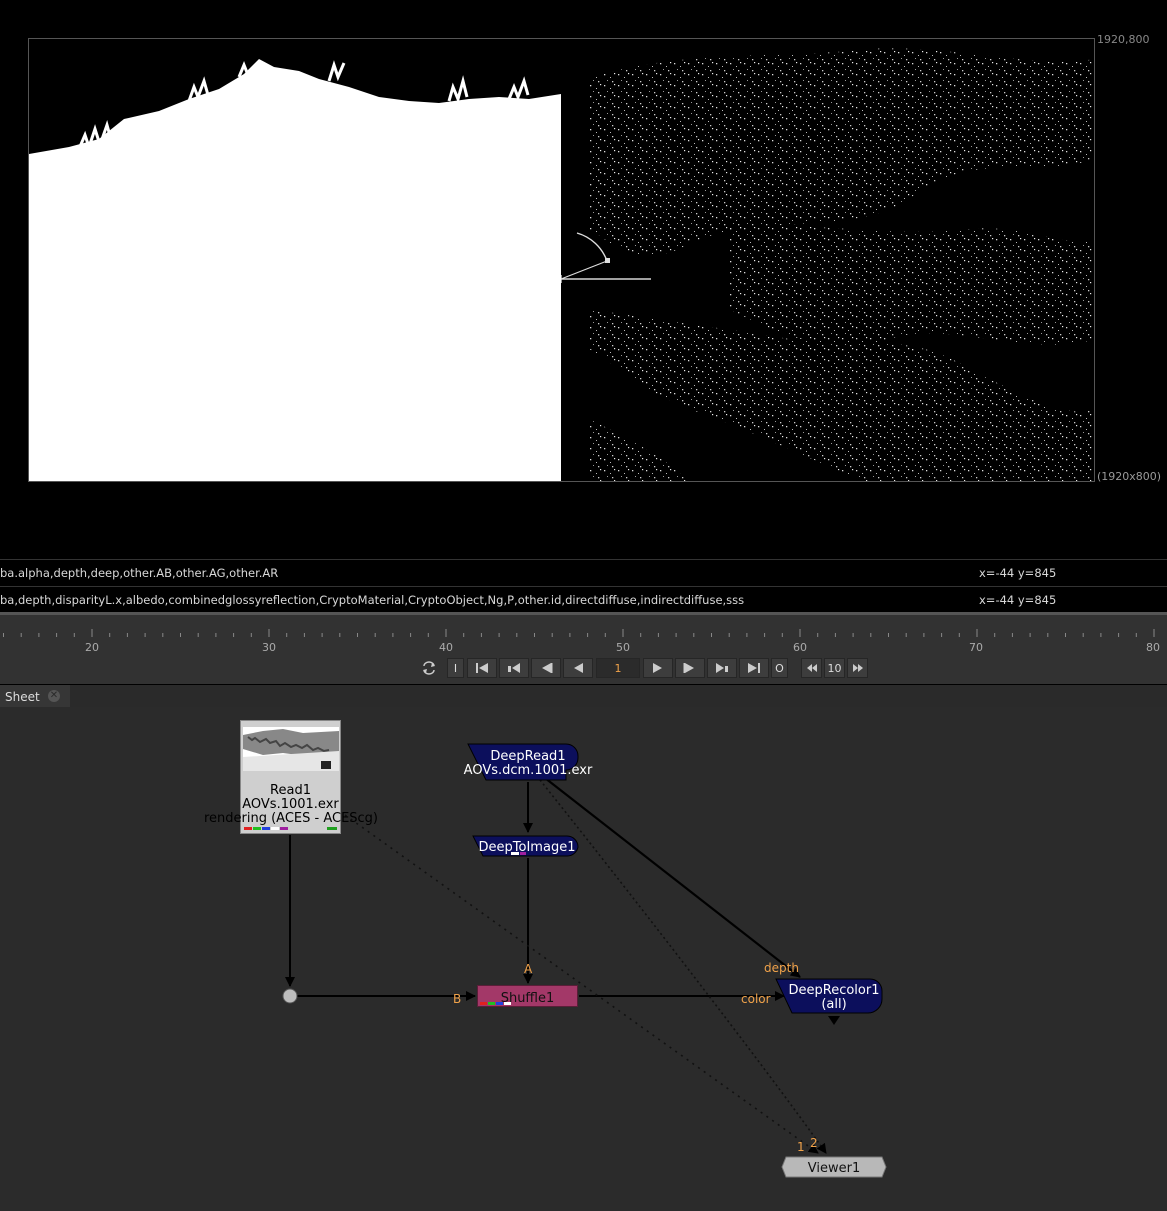 This screenshot has width=1167, height=1211. Describe the element at coordinates (457, 999) in the screenshot. I see `input-label-b: B` at that location.